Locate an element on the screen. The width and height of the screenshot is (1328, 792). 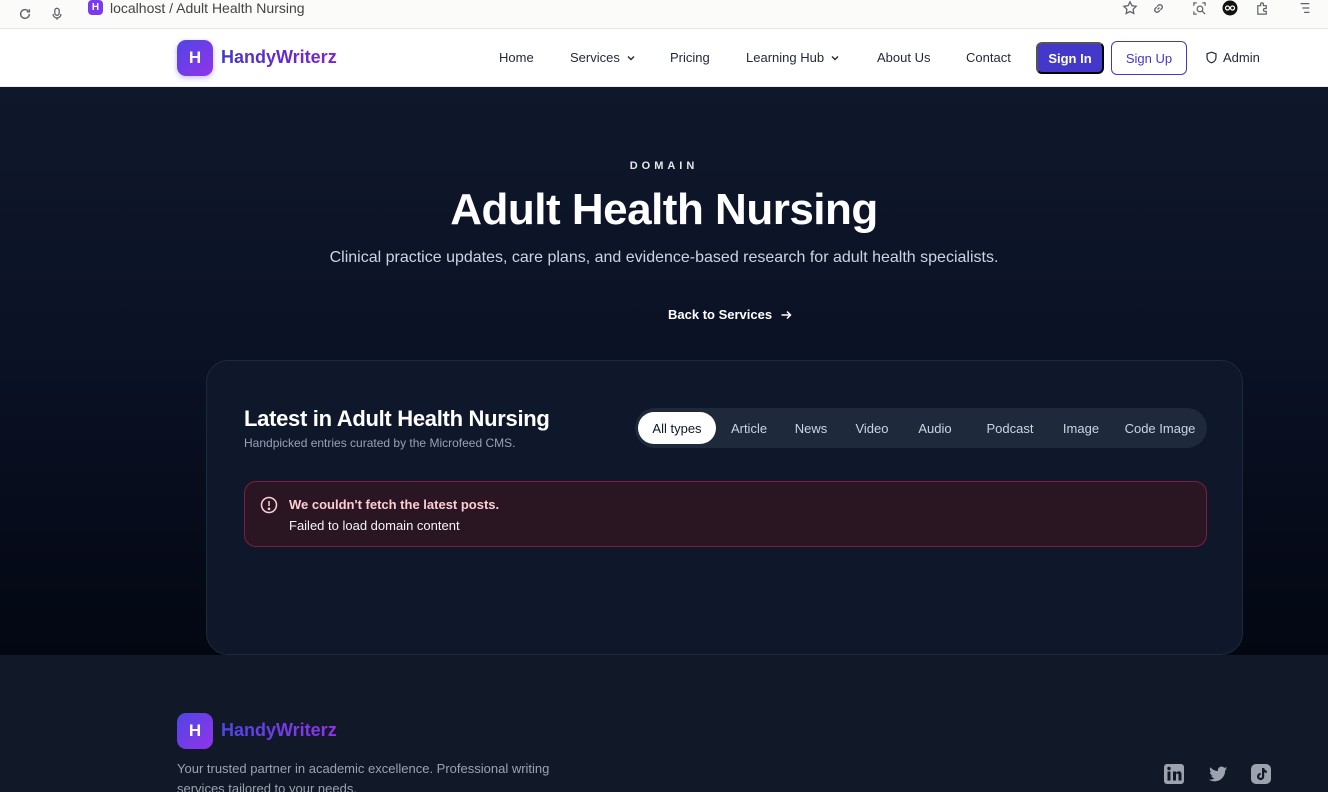
microphone-icon is located at coordinates (57, 14).